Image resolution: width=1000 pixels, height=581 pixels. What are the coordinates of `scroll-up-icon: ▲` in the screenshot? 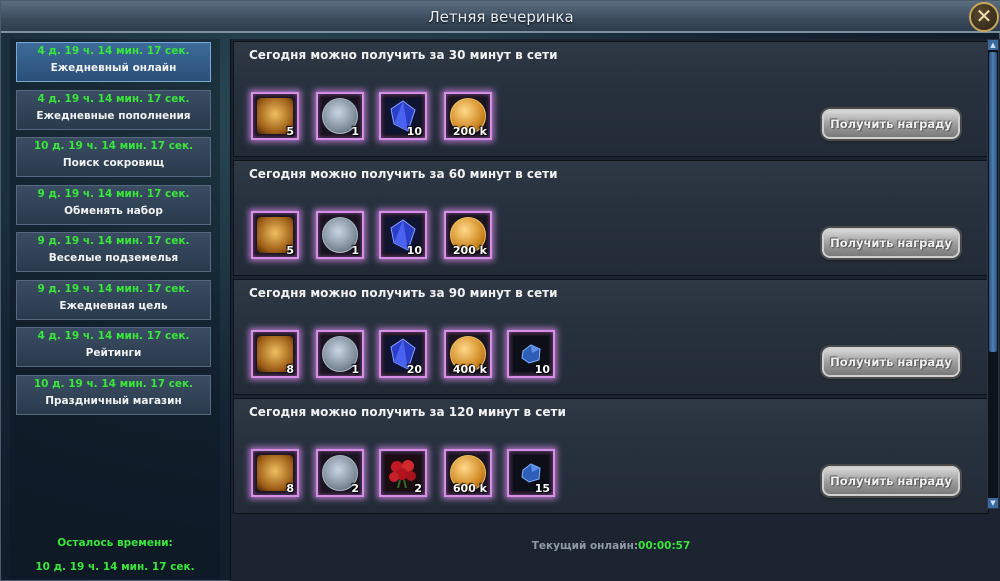 It's located at (993, 45).